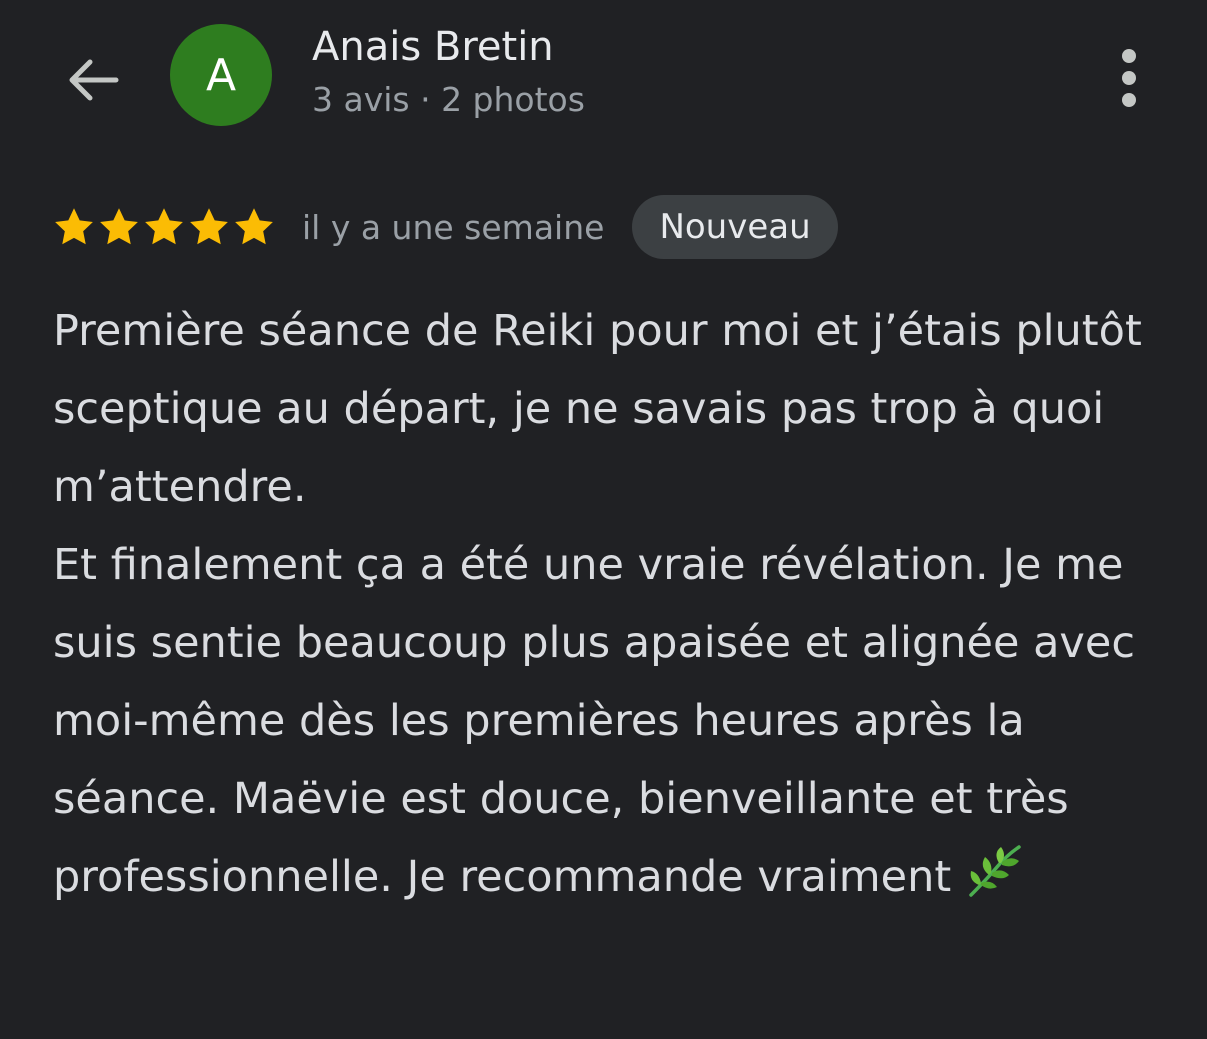 This screenshot has height=1039, width=1207. I want to click on avatar: A, so click(221, 75).